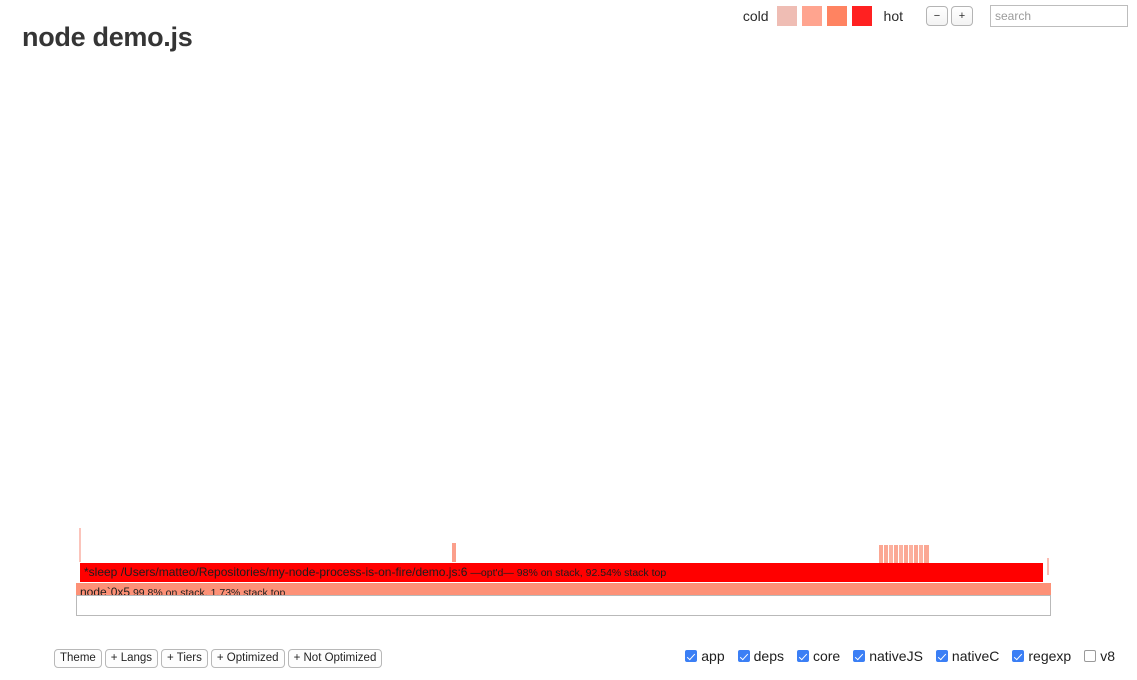  I want to click on zoom-out-button: −, so click(937, 16).